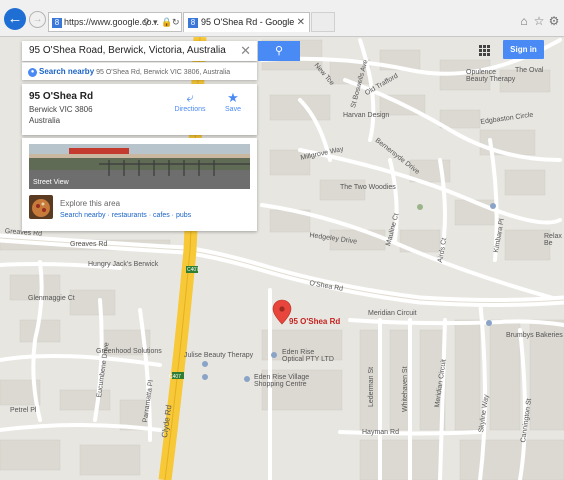 This screenshot has width=564, height=480. Describe the element at coordinates (190, 97) in the screenshot. I see `directions-icon: ⤶` at that location.